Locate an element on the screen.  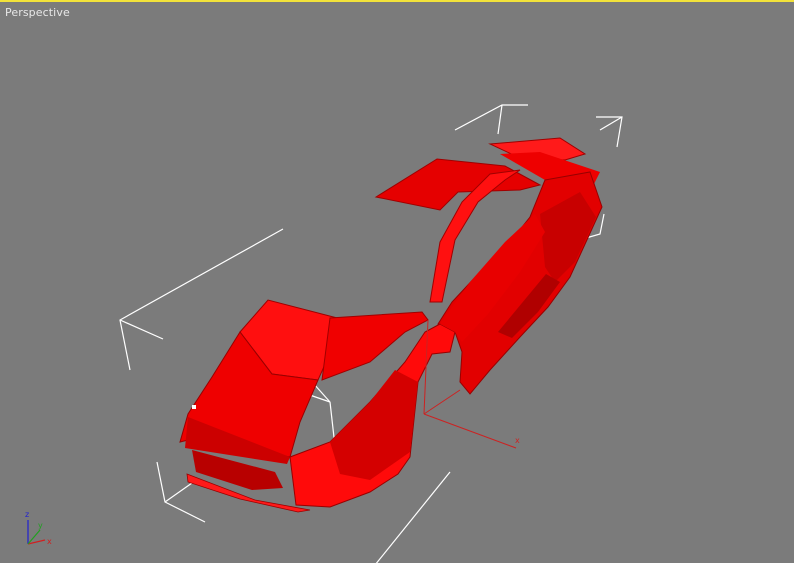
gizmo-y-label: y is located at coordinates (40, 525).